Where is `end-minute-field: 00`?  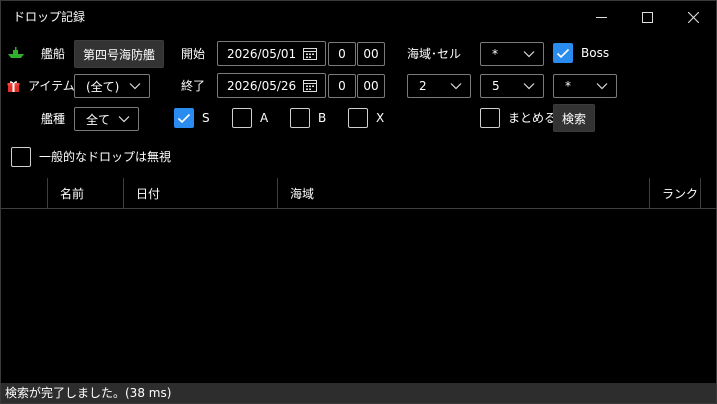 end-minute-field: 00 is located at coordinates (371, 86).